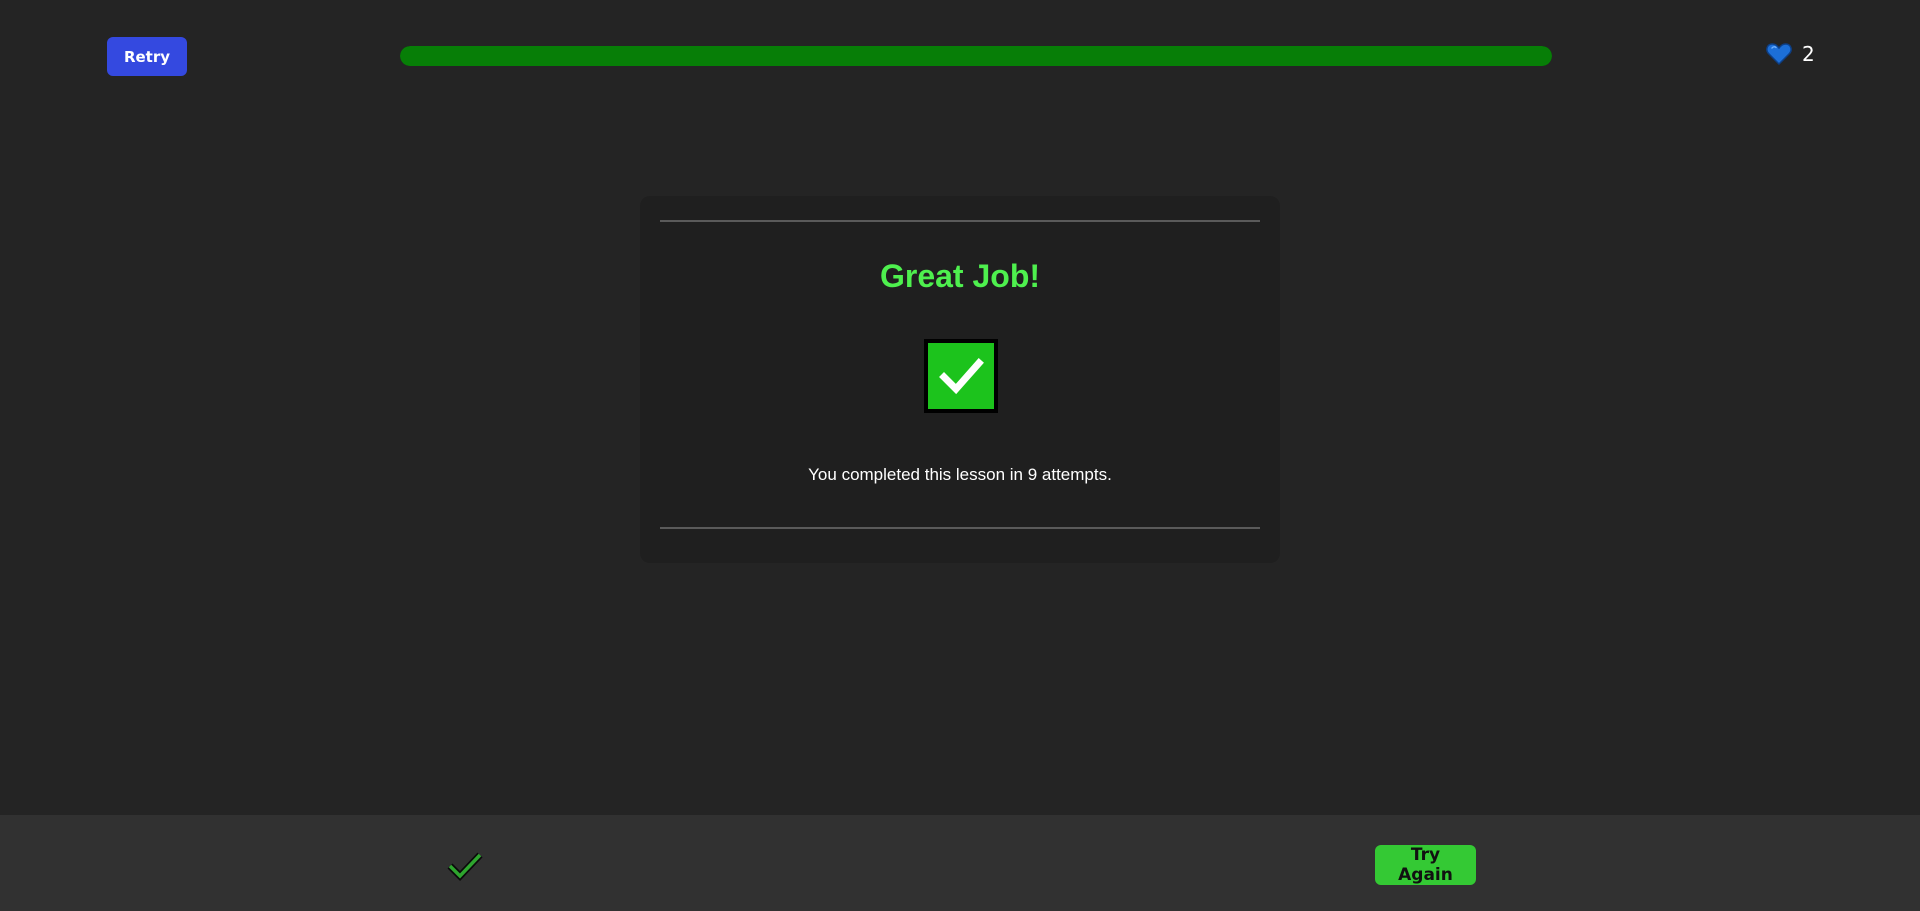 This screenshot has height=911, width=1920. I want to click on lesson-progress-fill, so click(976, 56).